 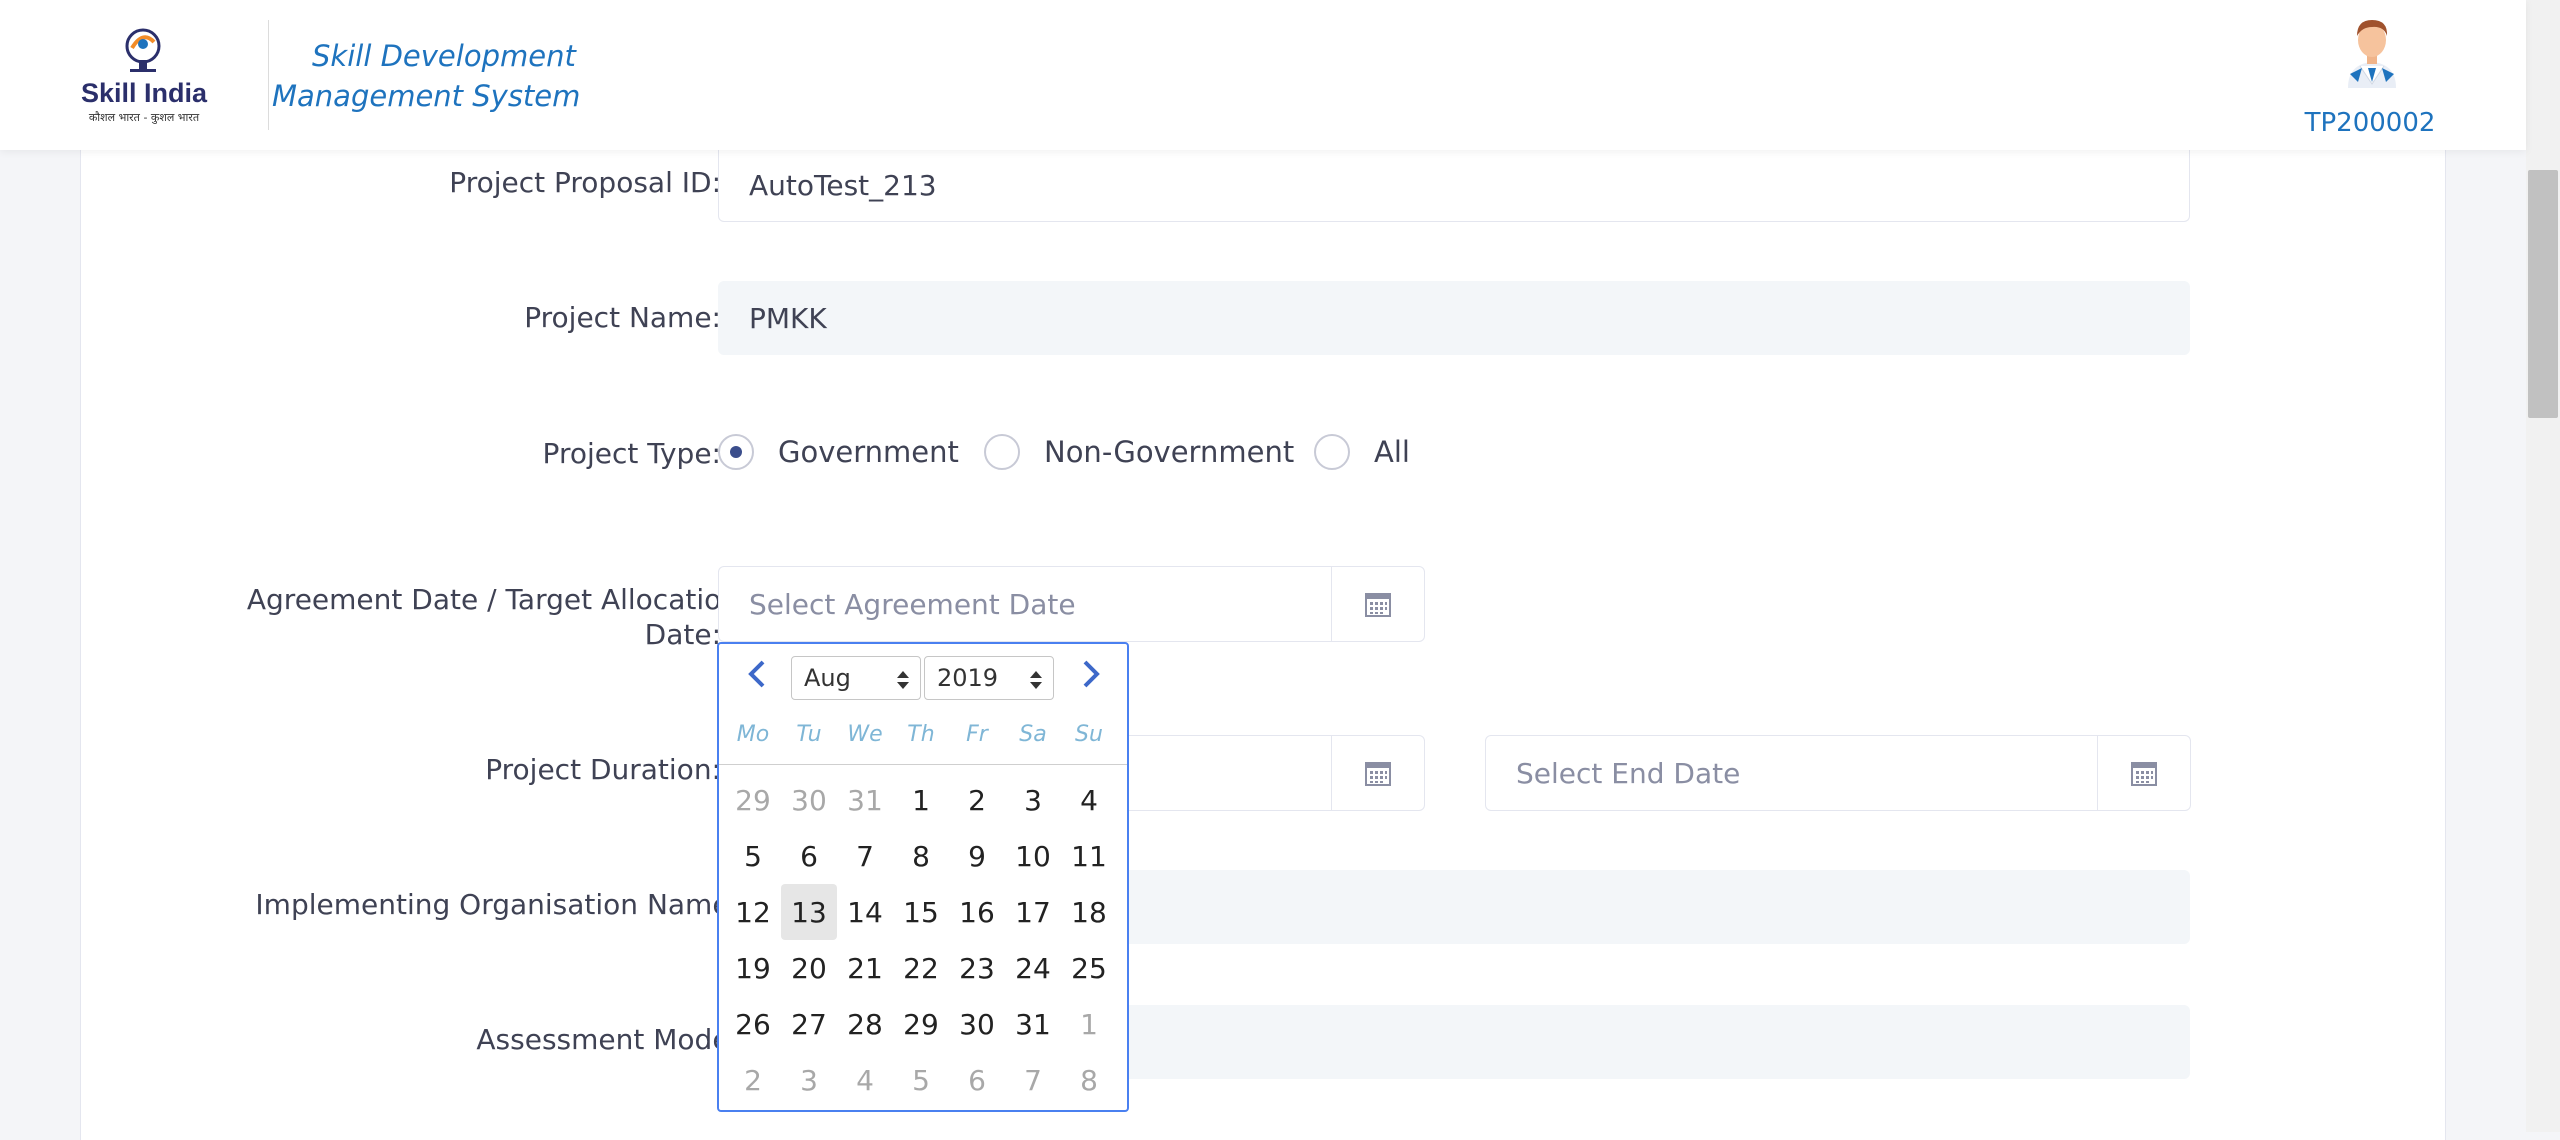 I want to click on calendar-day: 27, so click(x=809, y=1024).